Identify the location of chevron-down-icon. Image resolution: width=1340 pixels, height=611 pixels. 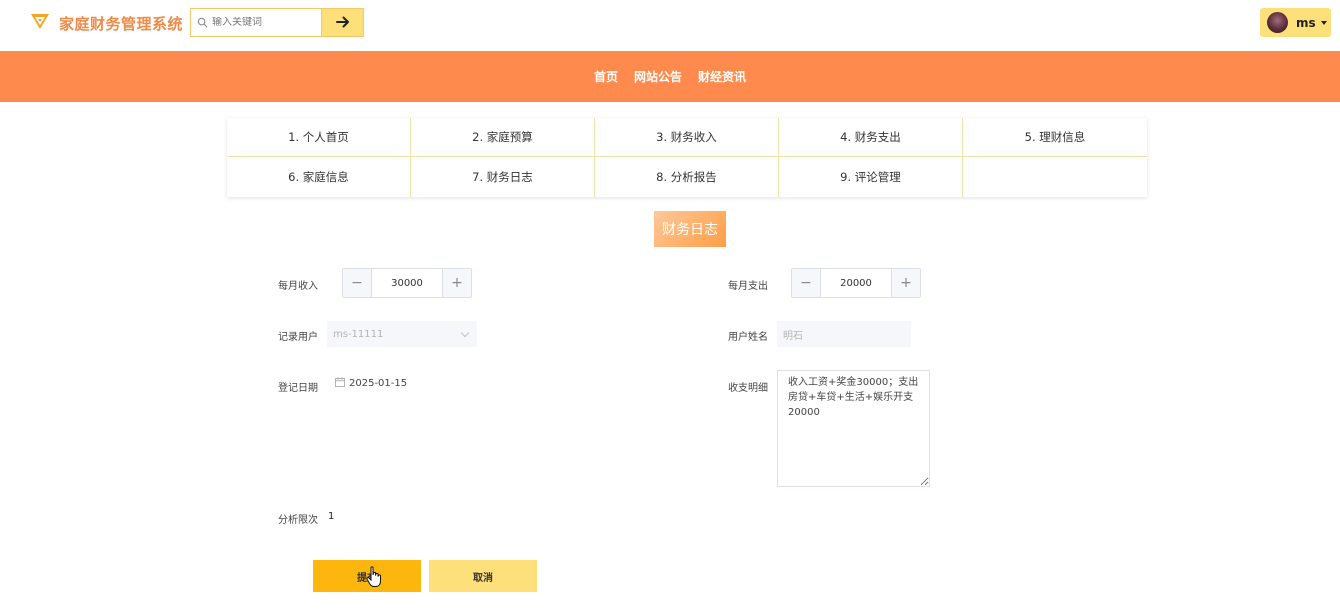
(465, 333).